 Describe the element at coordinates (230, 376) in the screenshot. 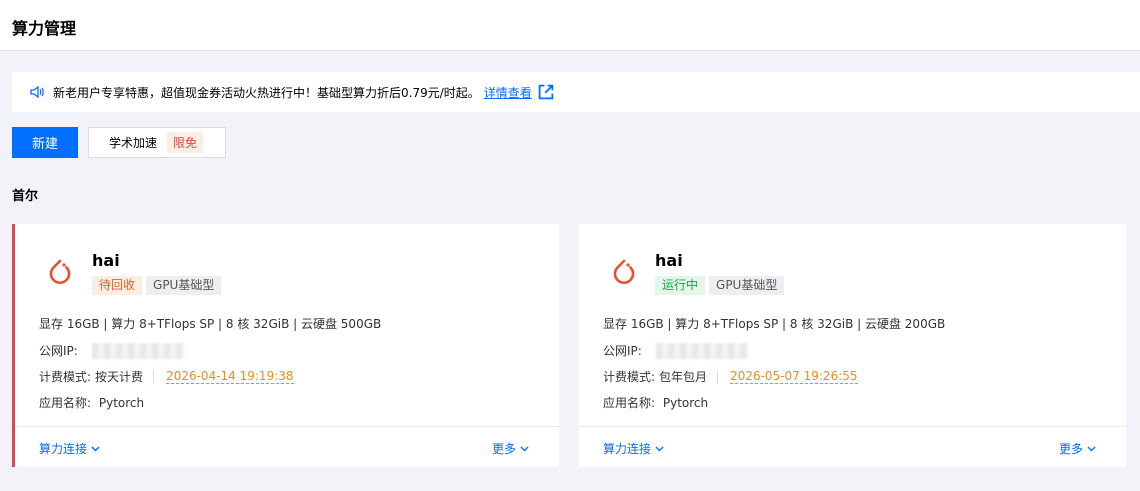

I see `expire-time: 2026-04-14 19:19:38` at that location.